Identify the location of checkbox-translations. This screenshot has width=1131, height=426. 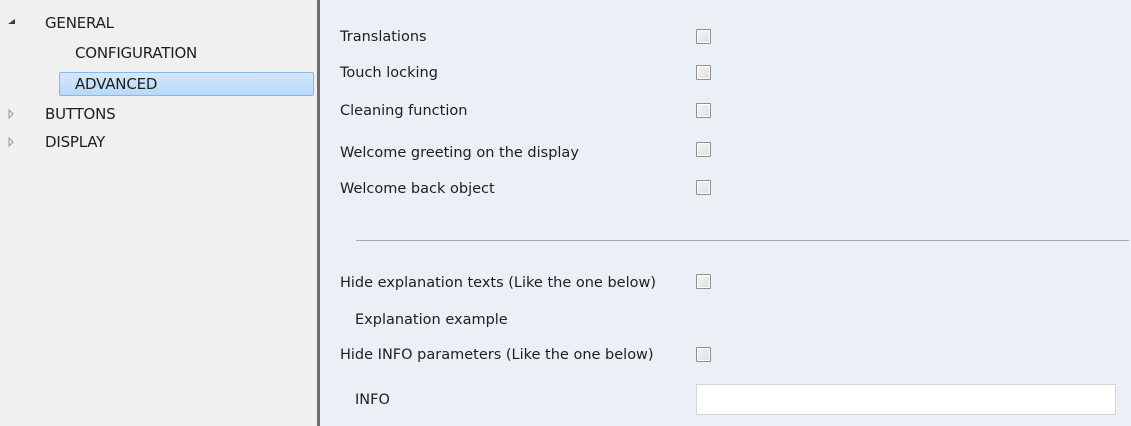
(703, 36).